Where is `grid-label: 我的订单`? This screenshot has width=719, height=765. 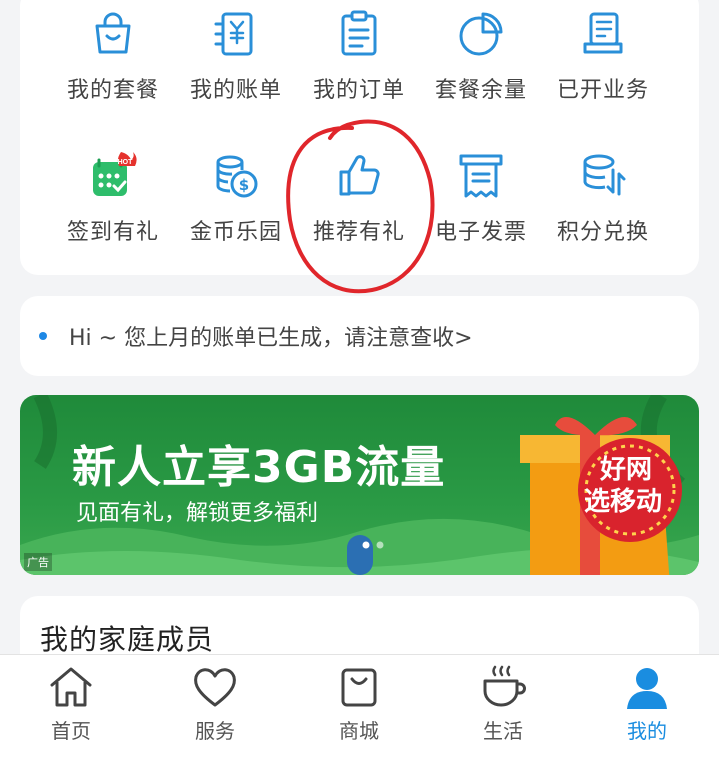 grid-label: 我的订单 is located at coordinates (358, 90).